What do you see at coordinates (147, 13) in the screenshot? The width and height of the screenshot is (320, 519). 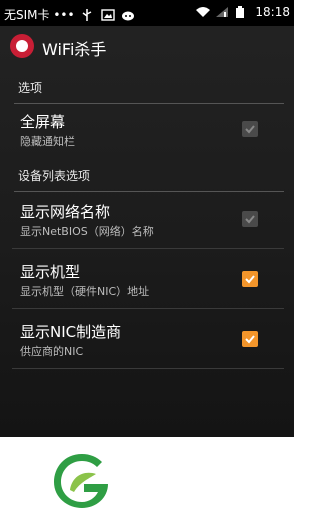 I see `status-bar: 无SIM卡 ••• 18:18` at bounding box center [147, 13].